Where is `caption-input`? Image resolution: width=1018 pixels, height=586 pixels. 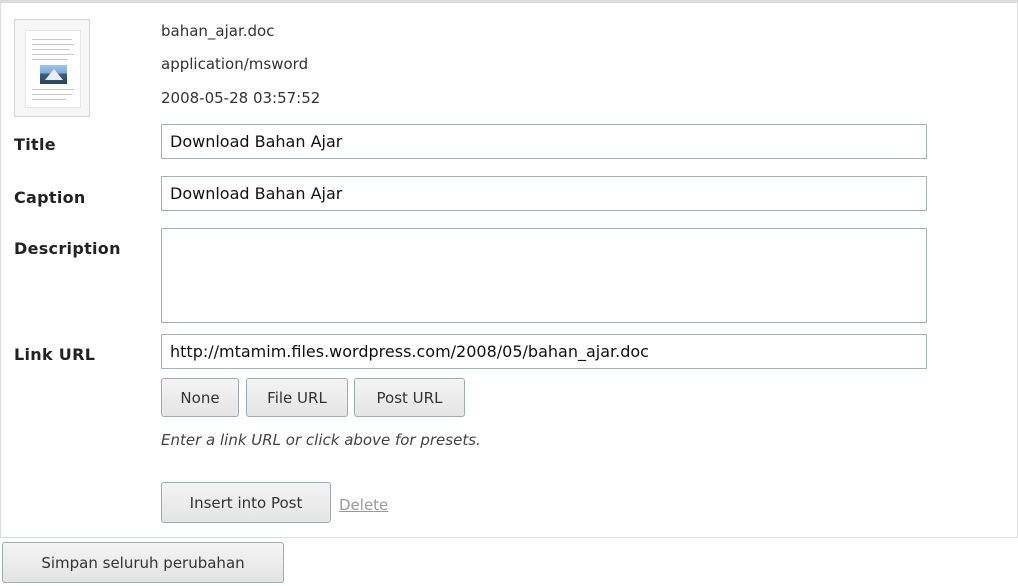 caption-input is located at coordinates (544, 193).